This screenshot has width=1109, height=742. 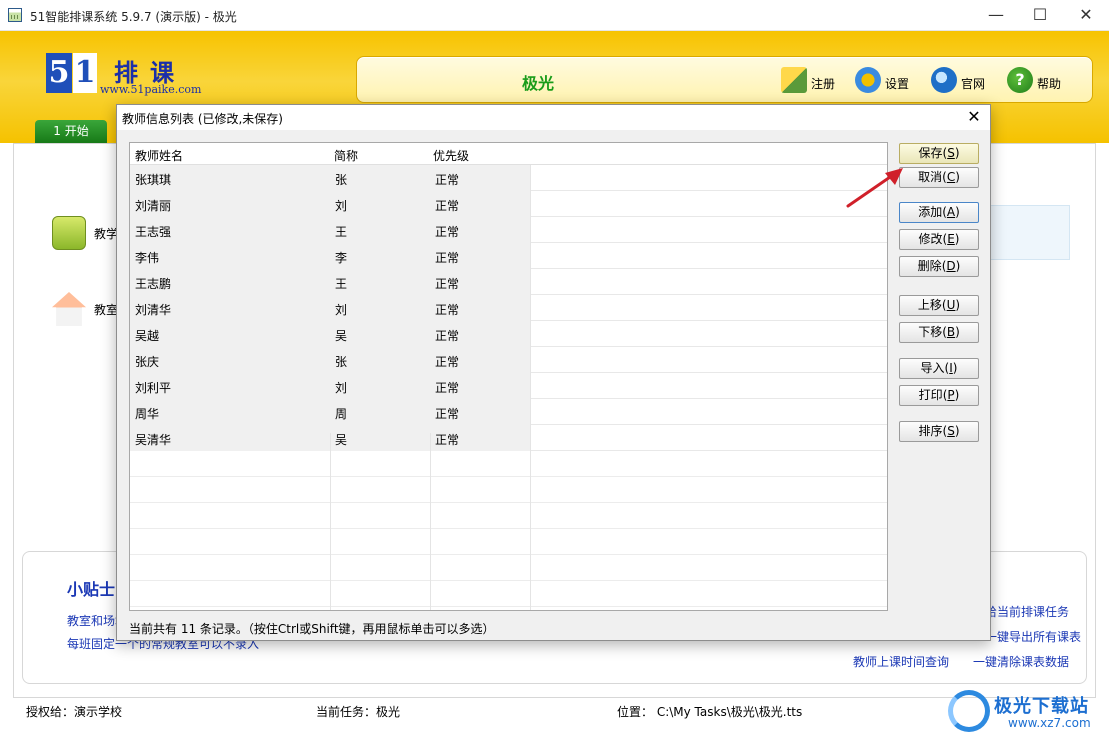 I want to click on home-item-classroom: 教室, so click(x=85, y=309).